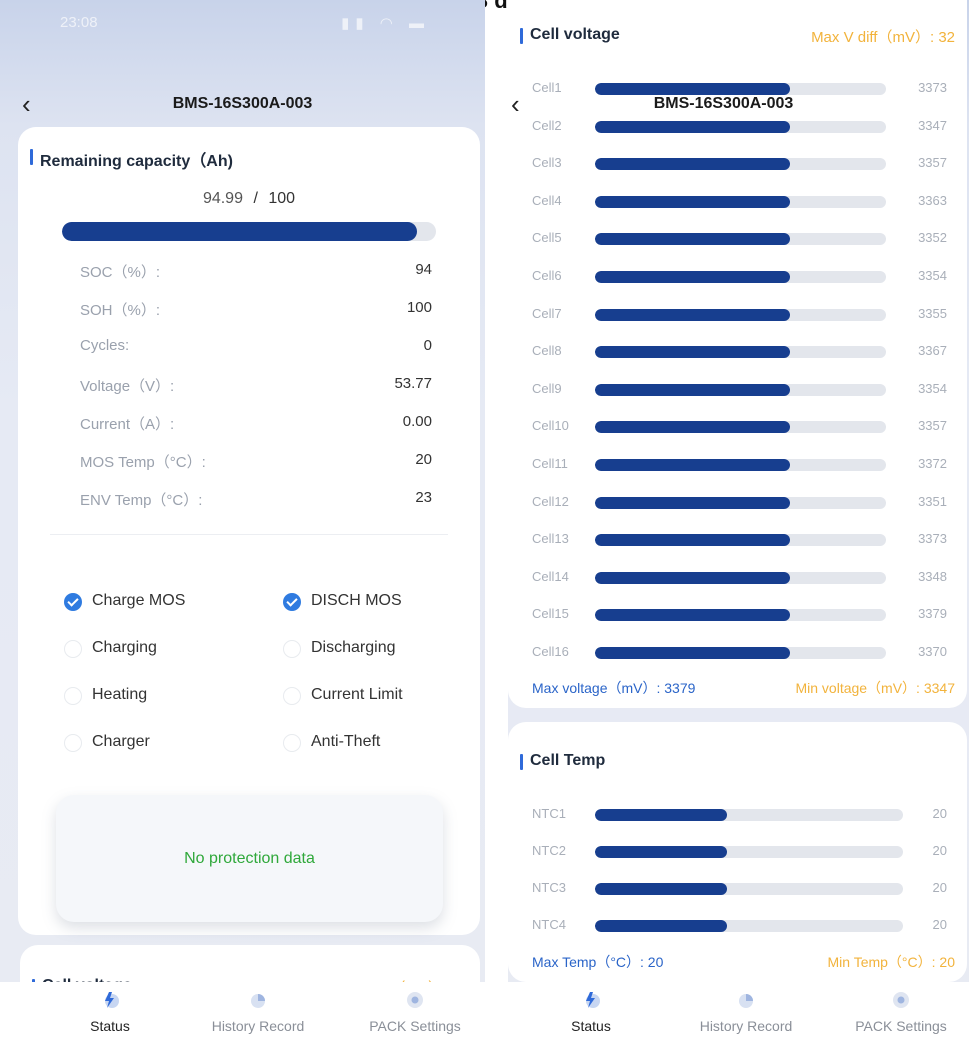 This screenshot has height=1041, width=969. I want to click on metric-row: SOH（%）: 100, so click(256, 310).